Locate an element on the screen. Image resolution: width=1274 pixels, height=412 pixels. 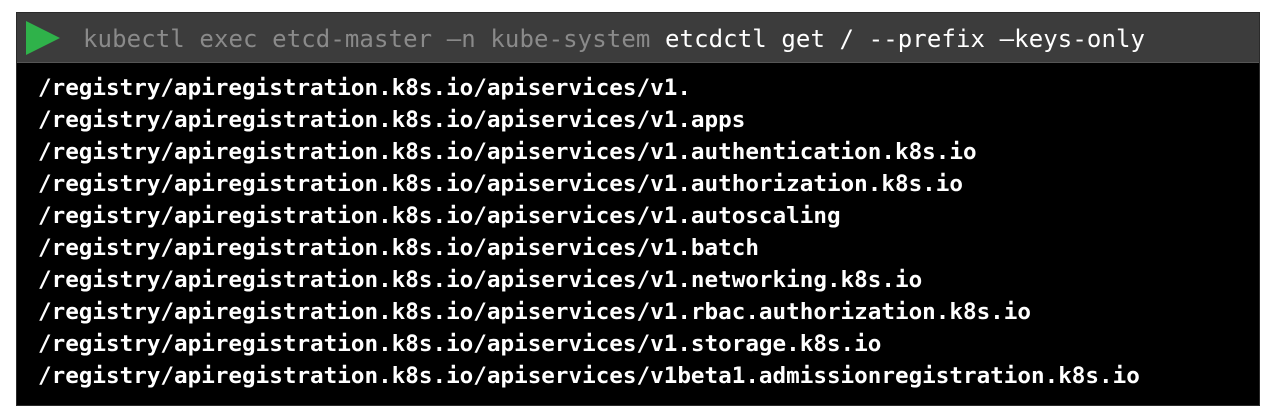
command-main: etcdctl get / --prefix –keys-only is located at coordinates (905, 39).